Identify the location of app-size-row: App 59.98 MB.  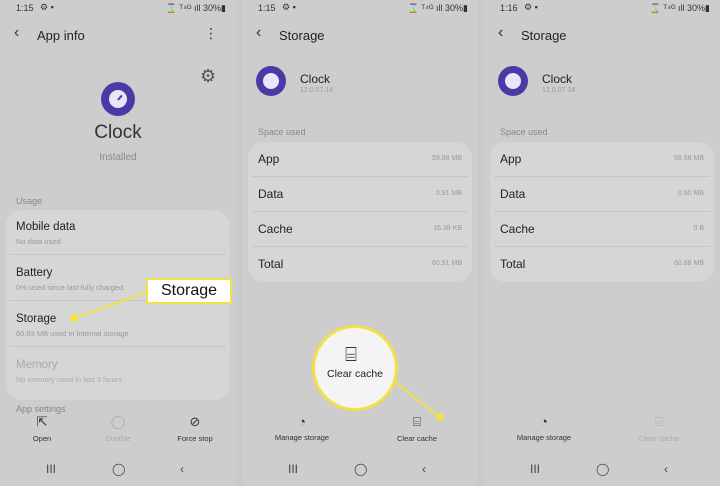
(602, 162).